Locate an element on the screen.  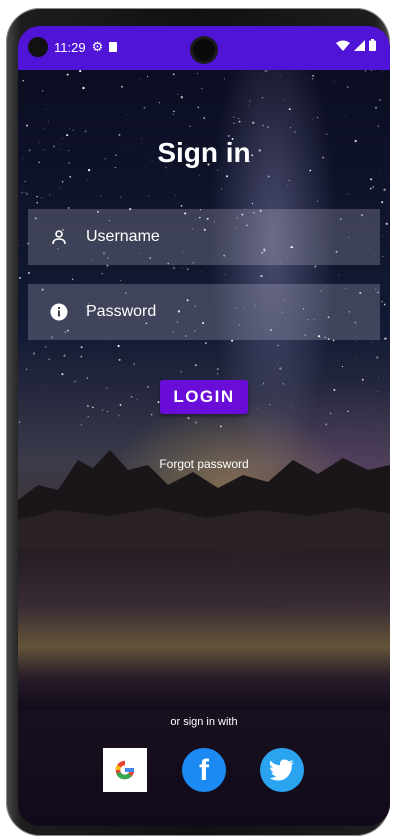
facebook-icon: f is located at coordinates (204, 770).